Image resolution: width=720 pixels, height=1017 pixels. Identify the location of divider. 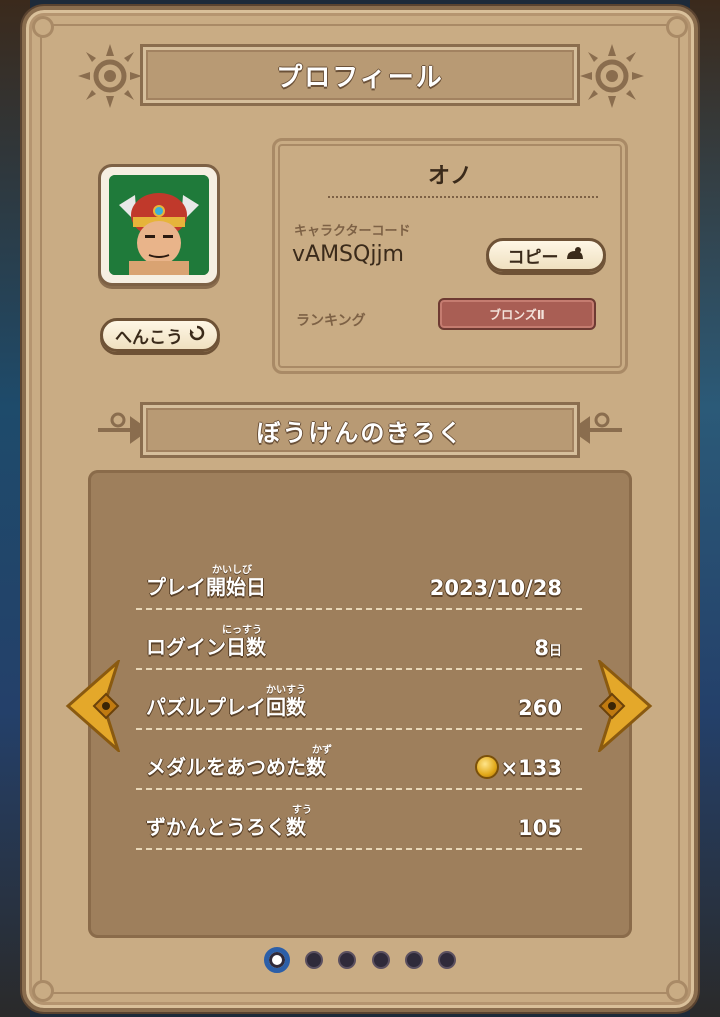
(463, 197).